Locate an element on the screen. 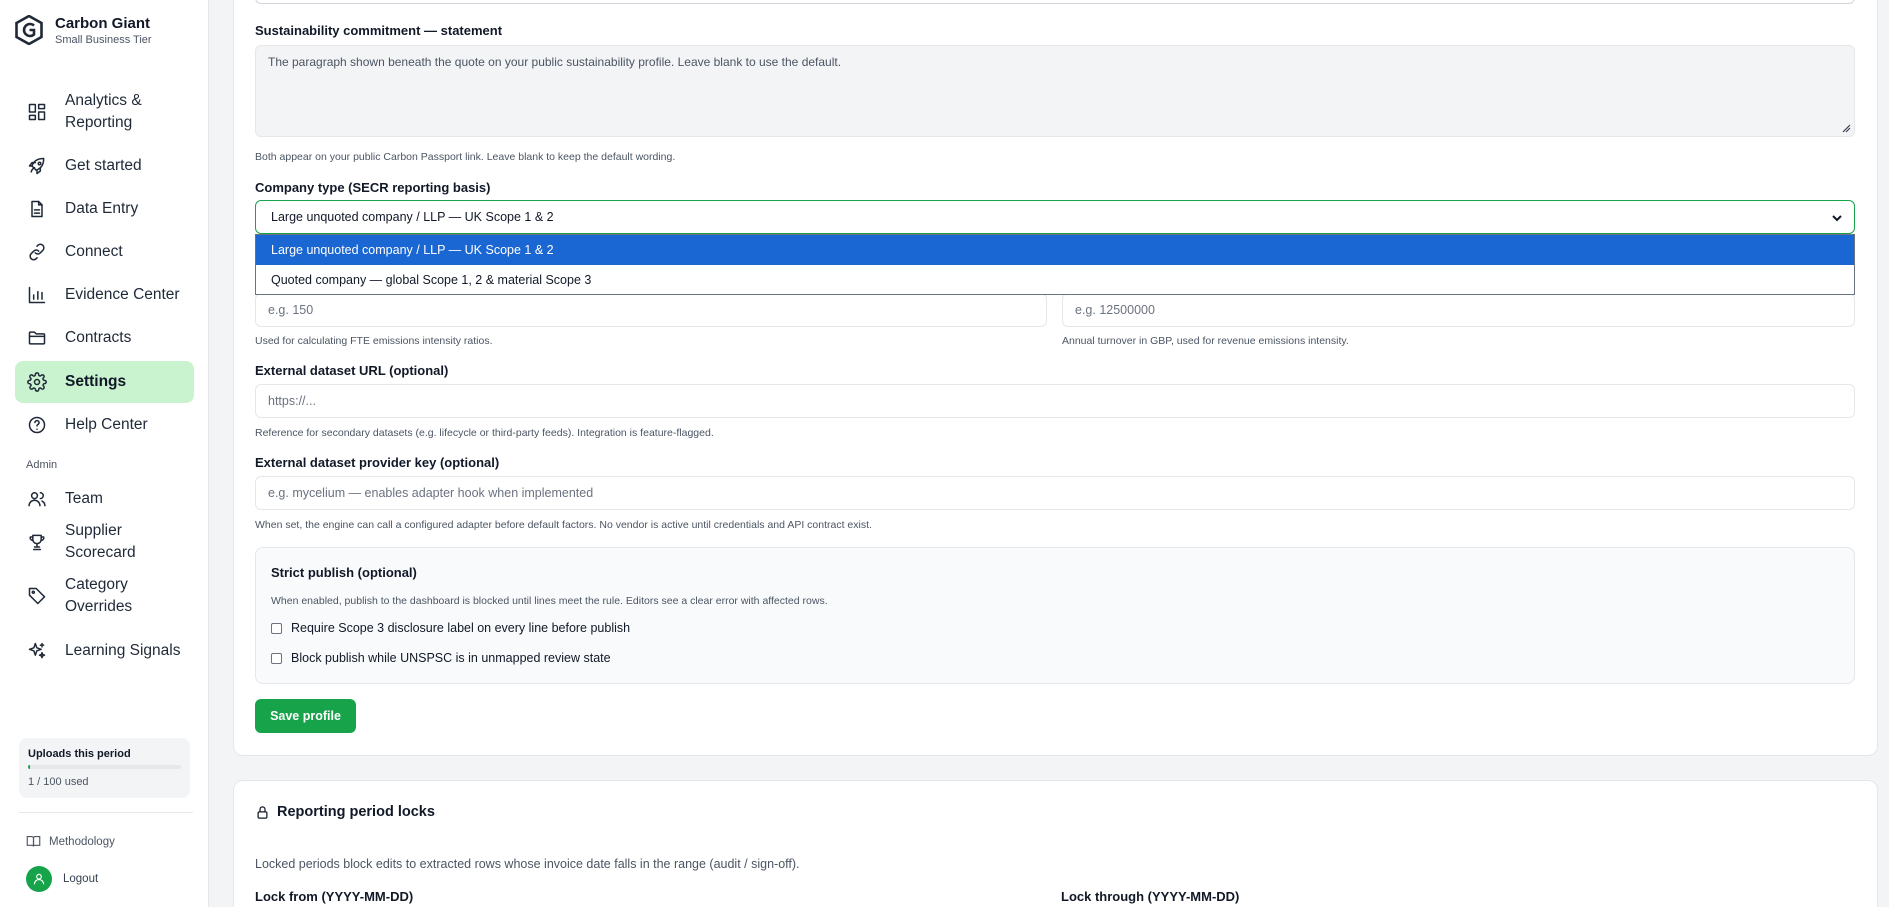  sidebar-item-supplier-scorecard: Supplier Scorecard is located at coordinates (104, 541).